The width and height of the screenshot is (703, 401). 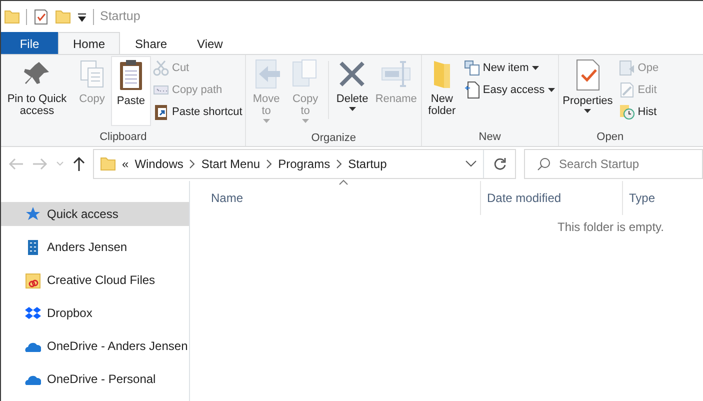 I want to click on ribbon-command: Easy access, so click(x=509, y=90).